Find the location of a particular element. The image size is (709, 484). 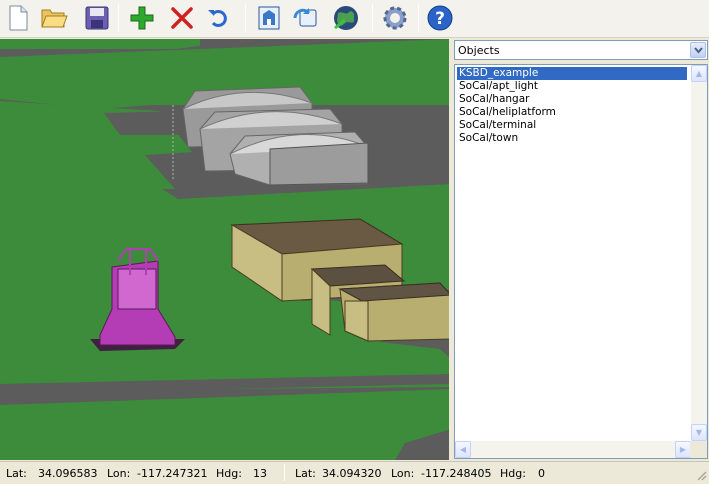

globe-icon is located at coordinates (346, 18).